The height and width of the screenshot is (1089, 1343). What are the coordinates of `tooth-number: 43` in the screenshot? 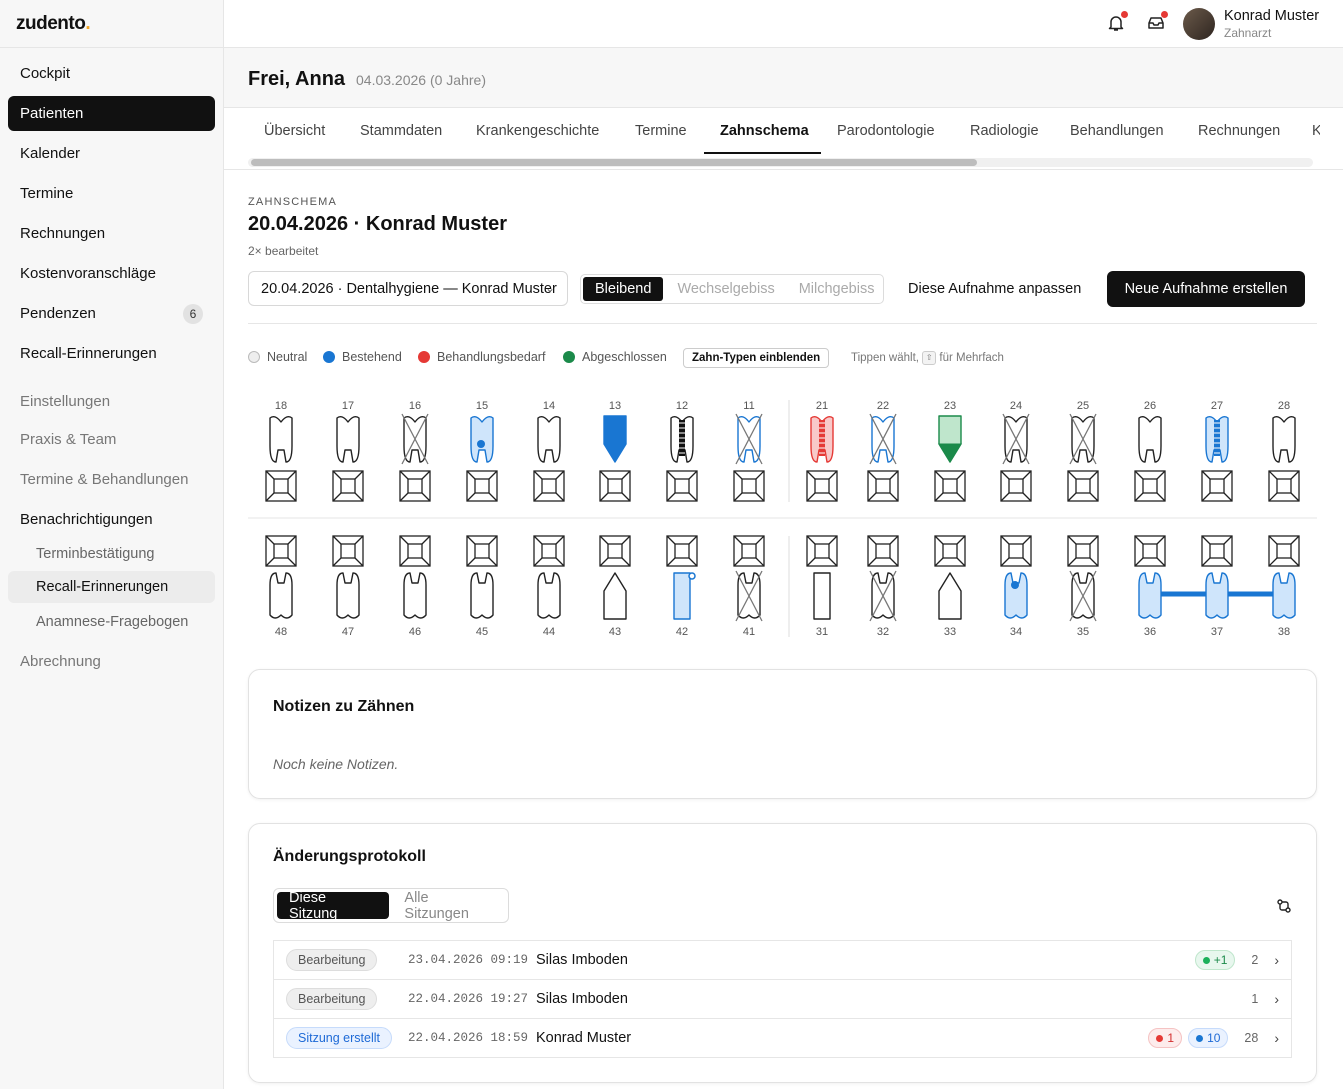 It's located at (615, 632).